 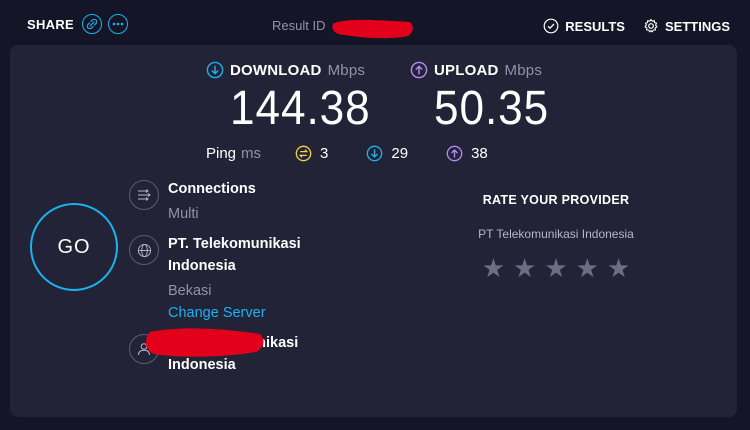 What do you see at coordinates (92, 24) in the screenshot?
I see `link-icon` at bounding box center [92, 24].